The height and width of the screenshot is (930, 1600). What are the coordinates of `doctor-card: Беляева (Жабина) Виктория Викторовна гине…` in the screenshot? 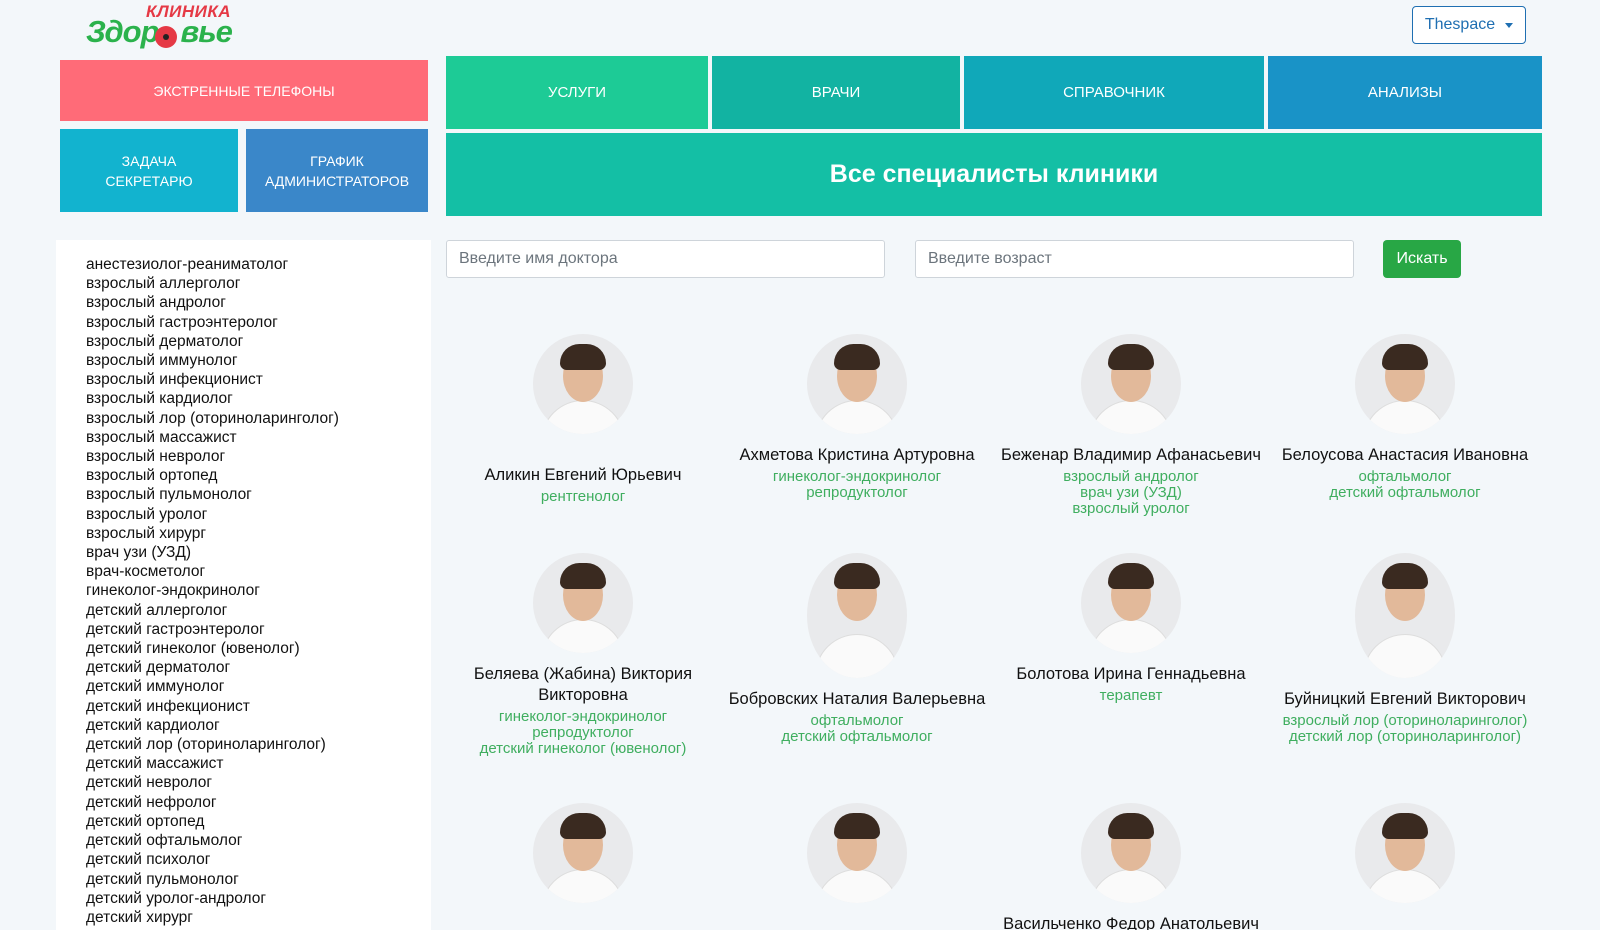 It's located at (583, 655).